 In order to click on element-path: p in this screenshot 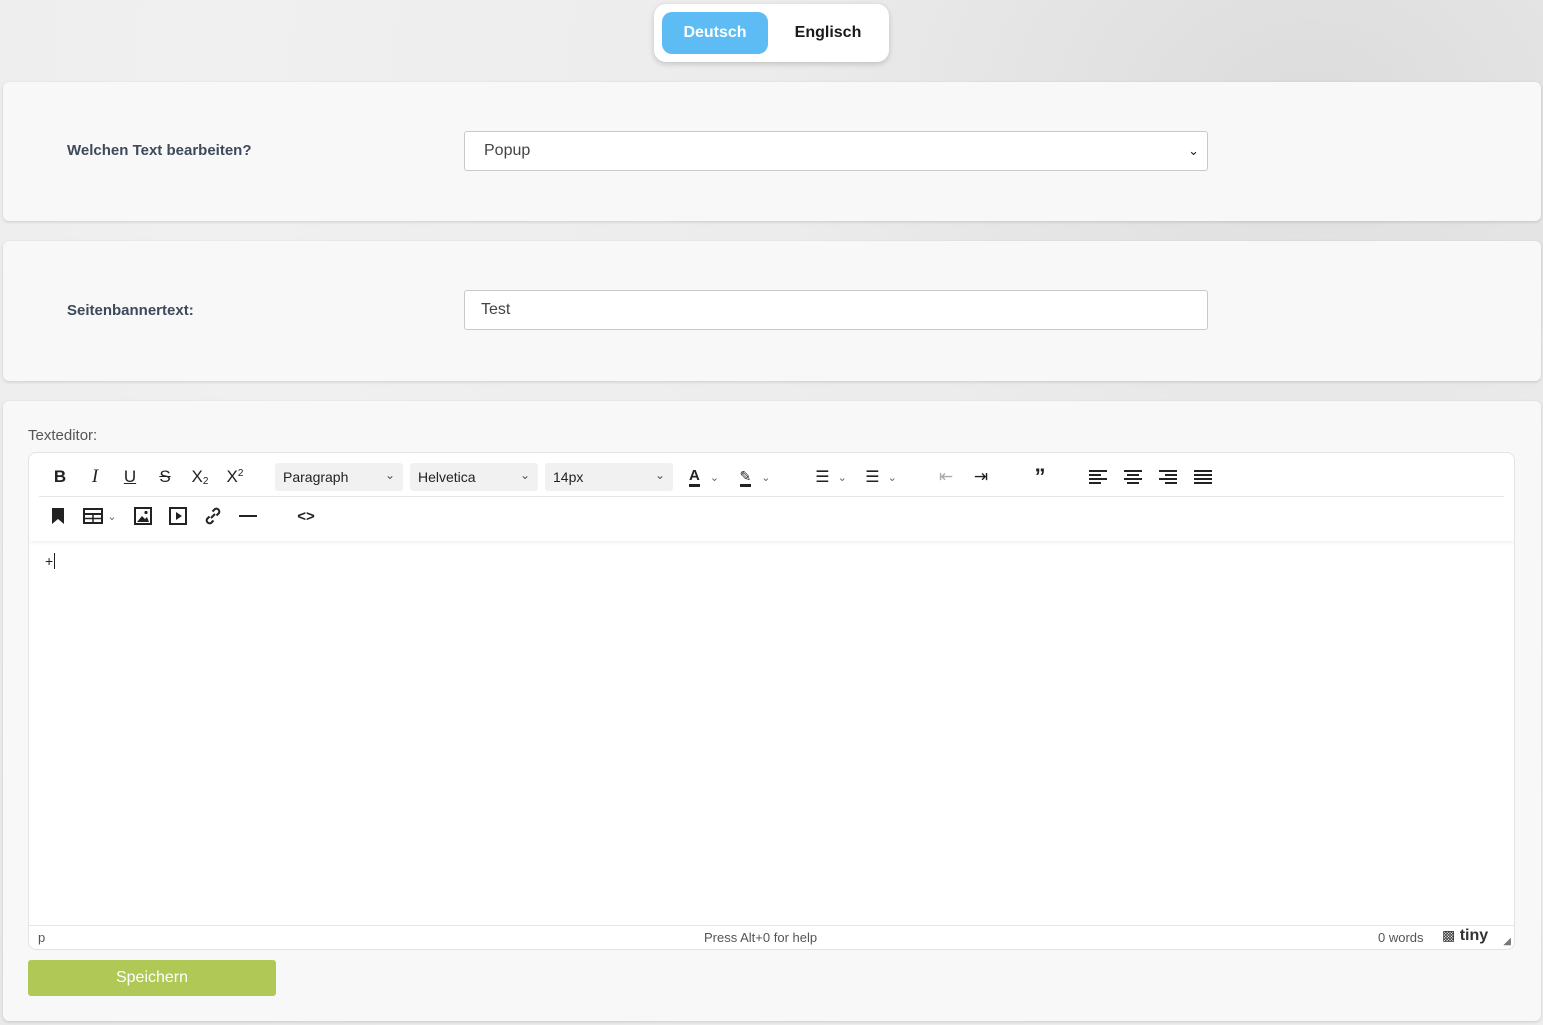, I will do `click(41, 937)`.